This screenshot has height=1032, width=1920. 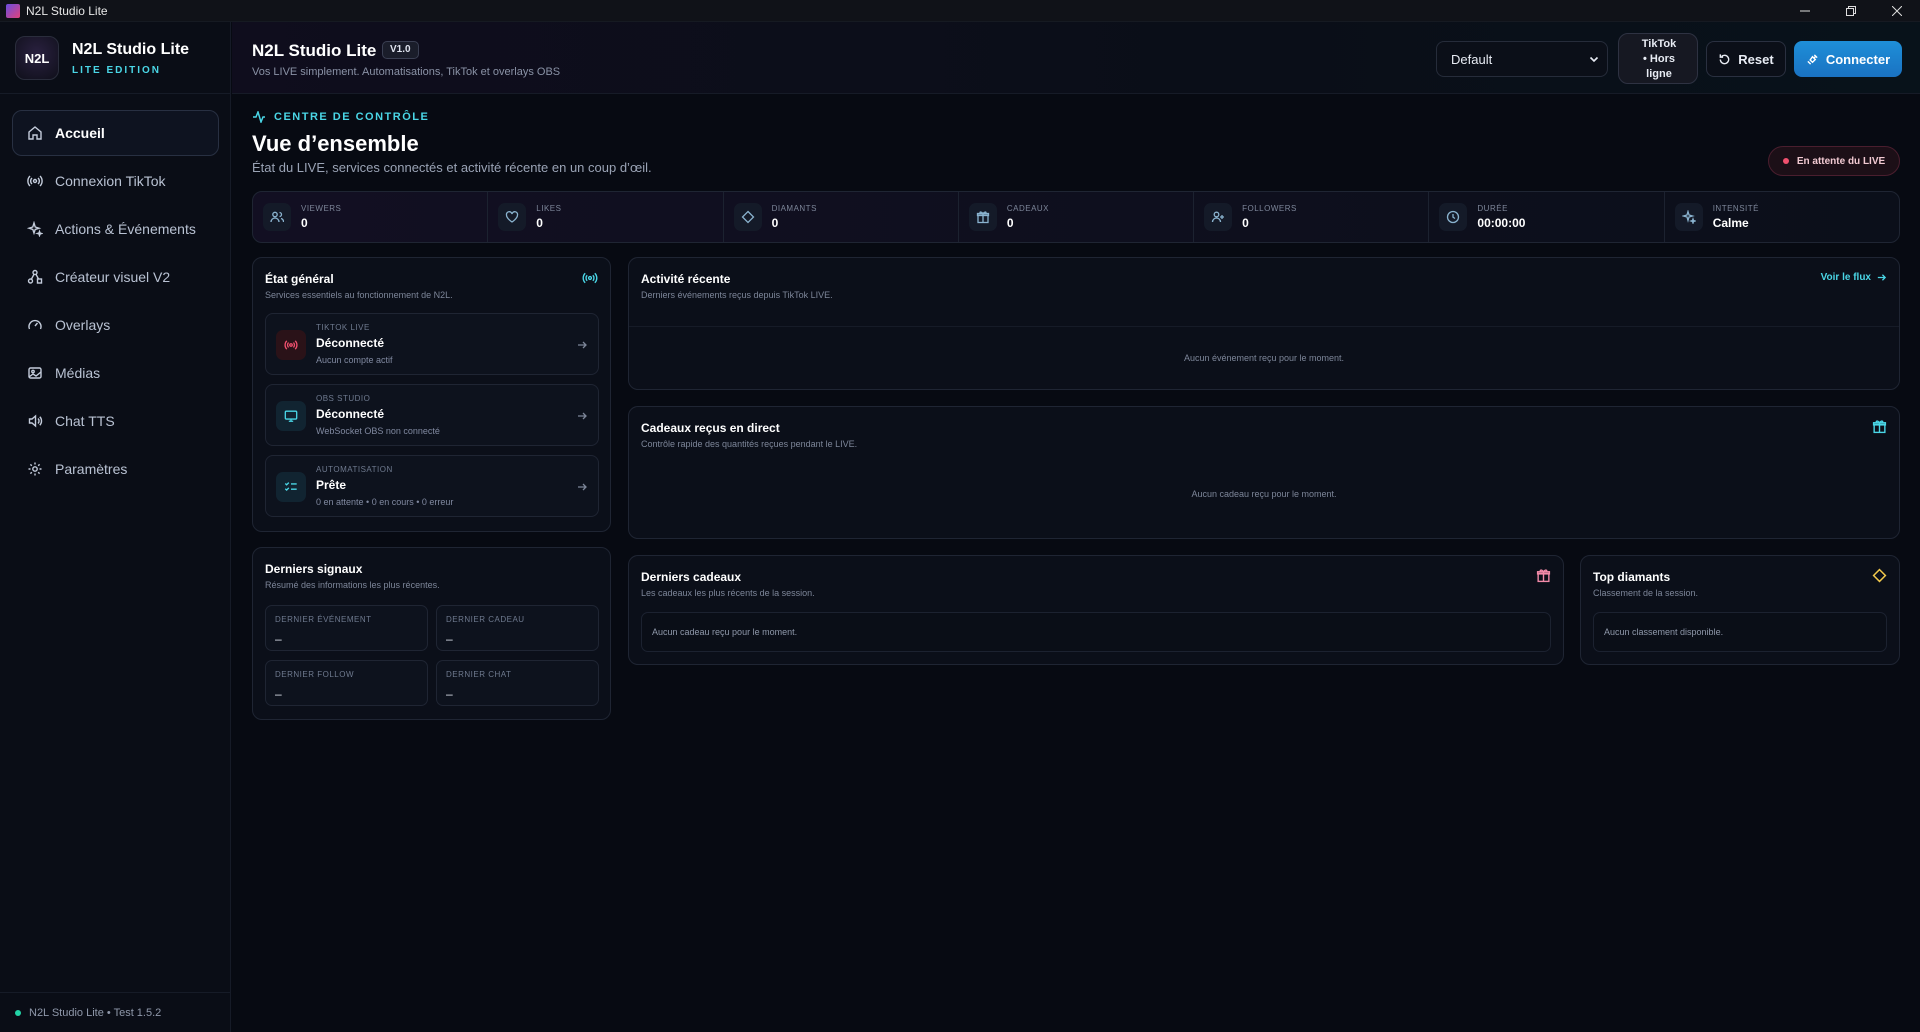 What do you see at coordinates (335, 143) in the screenshot?
I see `page-title: Vue d’ensemble` at bounding box center [335, 143].